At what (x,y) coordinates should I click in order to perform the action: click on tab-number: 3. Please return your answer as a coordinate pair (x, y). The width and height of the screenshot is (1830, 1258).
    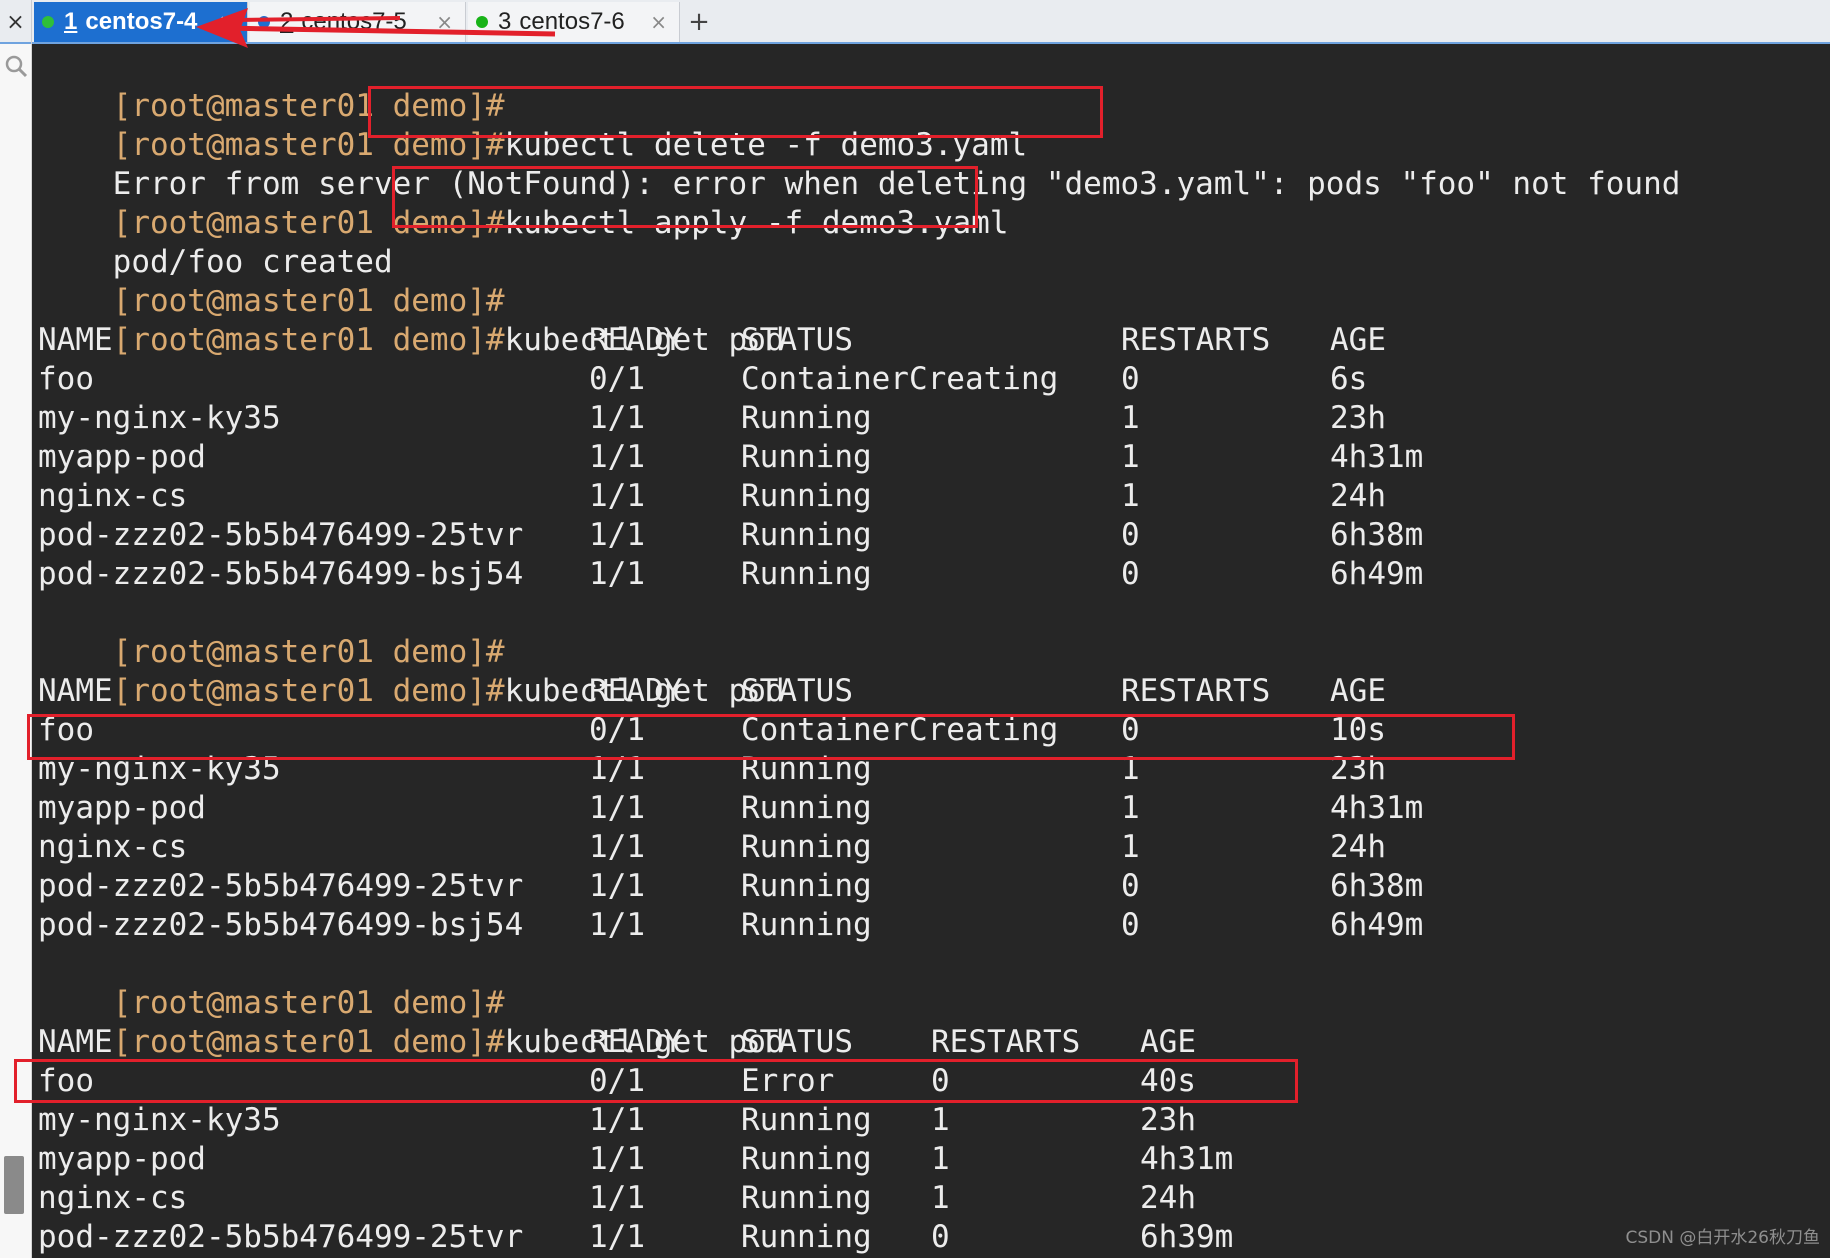
    Looking at the image, I should click on (505, 21).